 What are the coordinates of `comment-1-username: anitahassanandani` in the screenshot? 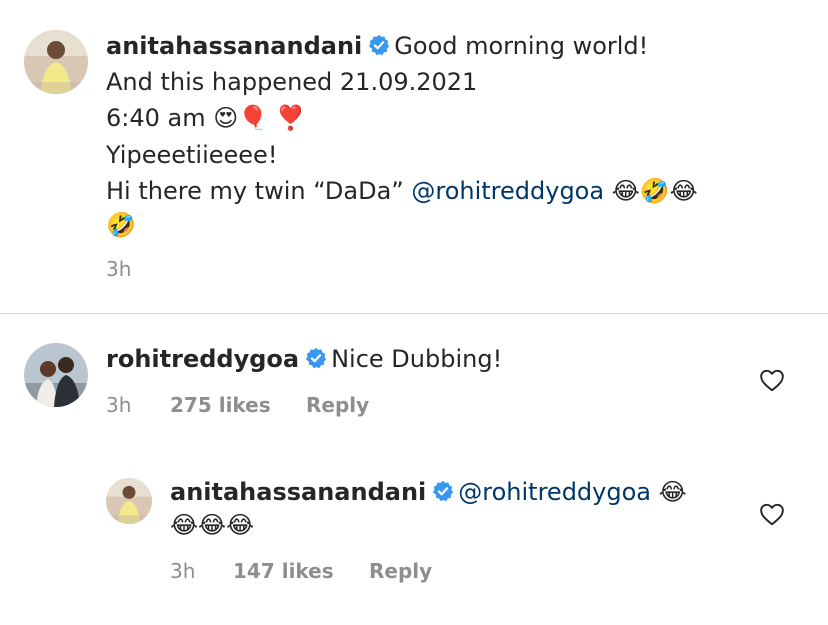 It's located at (234, 46).